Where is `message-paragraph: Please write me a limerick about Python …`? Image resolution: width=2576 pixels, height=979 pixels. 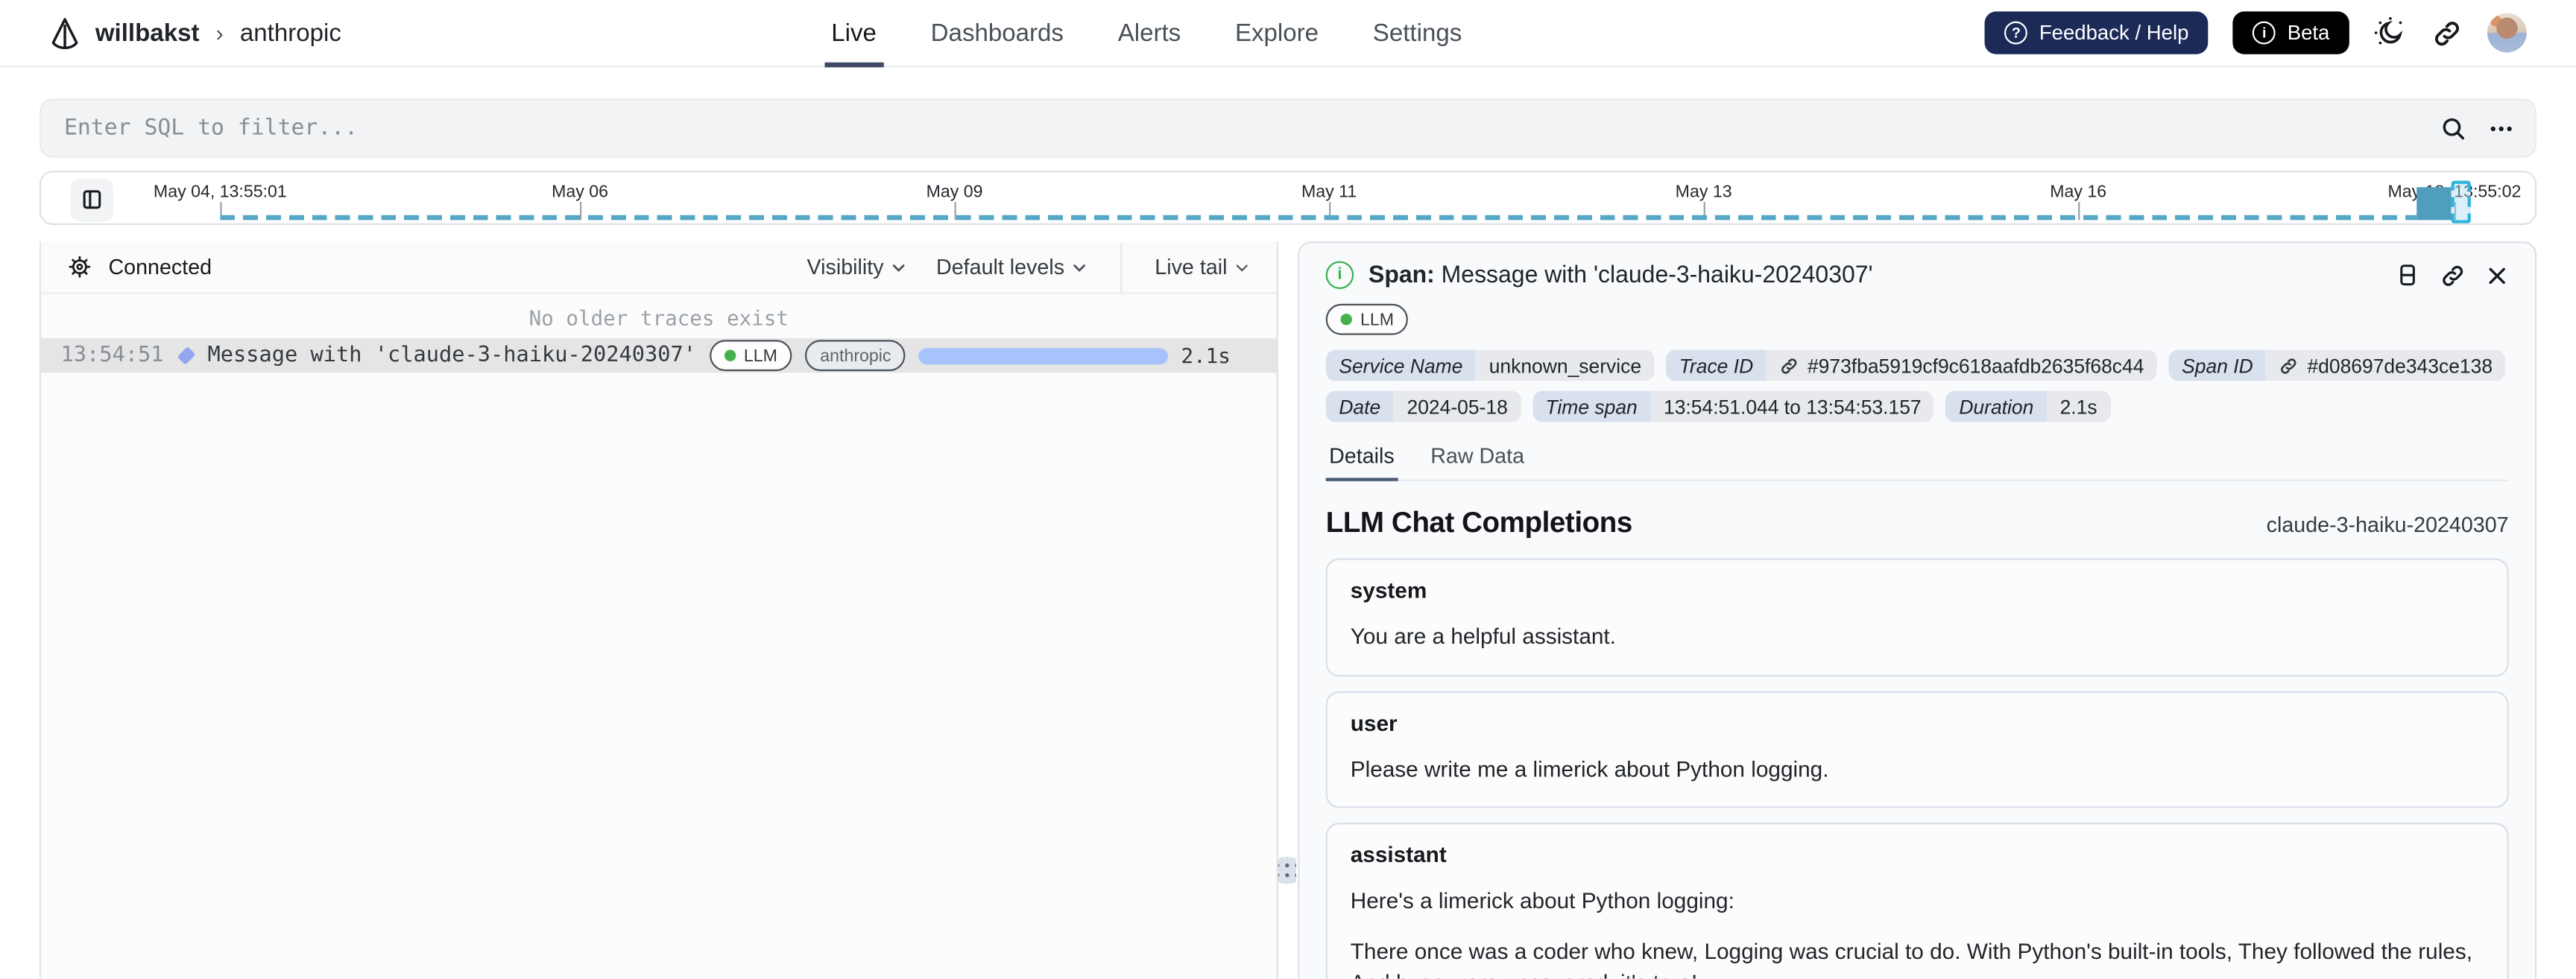
message-paragraph: Please write me a limerick about Python … is located at coordinates (1590, 769).